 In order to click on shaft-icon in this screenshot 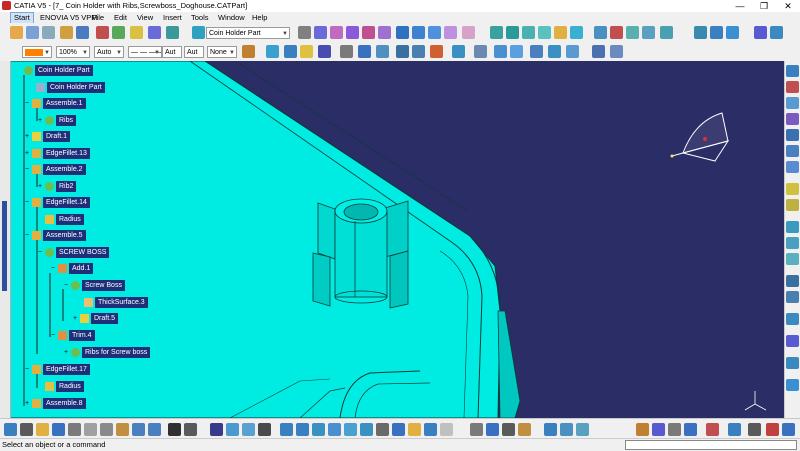, I will do `click(352, 32)`.